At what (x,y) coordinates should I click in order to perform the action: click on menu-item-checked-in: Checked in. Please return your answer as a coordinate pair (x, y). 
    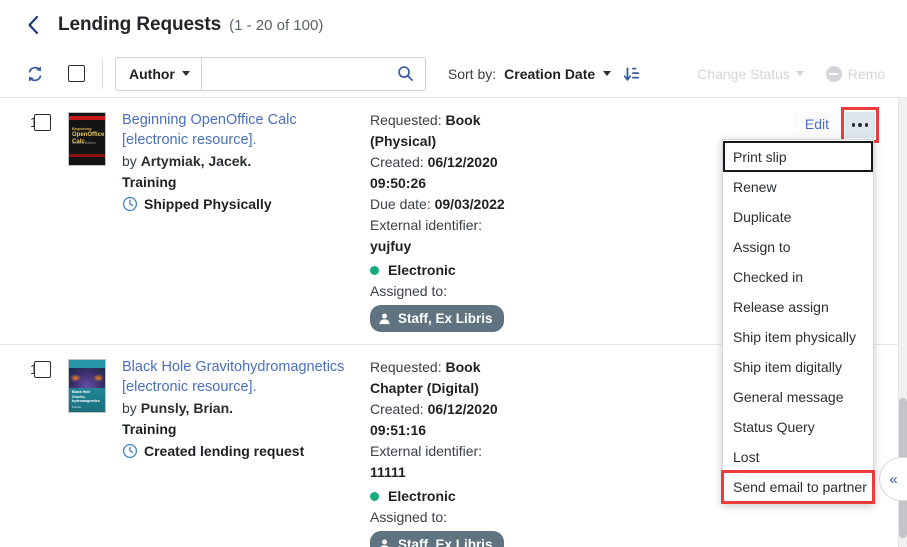
    Looking at the image, I should click on (798, 277).